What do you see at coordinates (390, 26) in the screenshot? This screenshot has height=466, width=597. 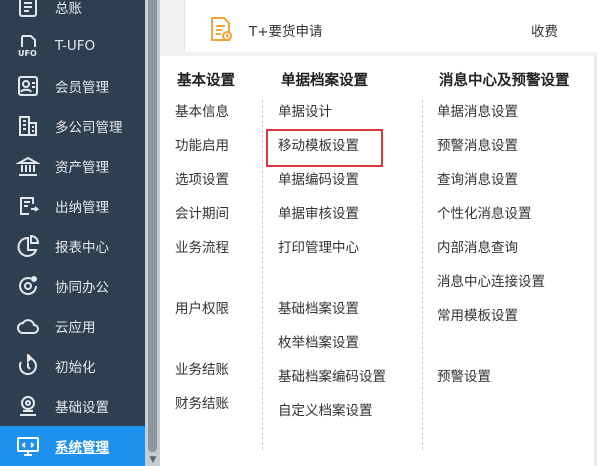 I see `app-card: T+要货申请 收费` at bounding box center [390, 26].